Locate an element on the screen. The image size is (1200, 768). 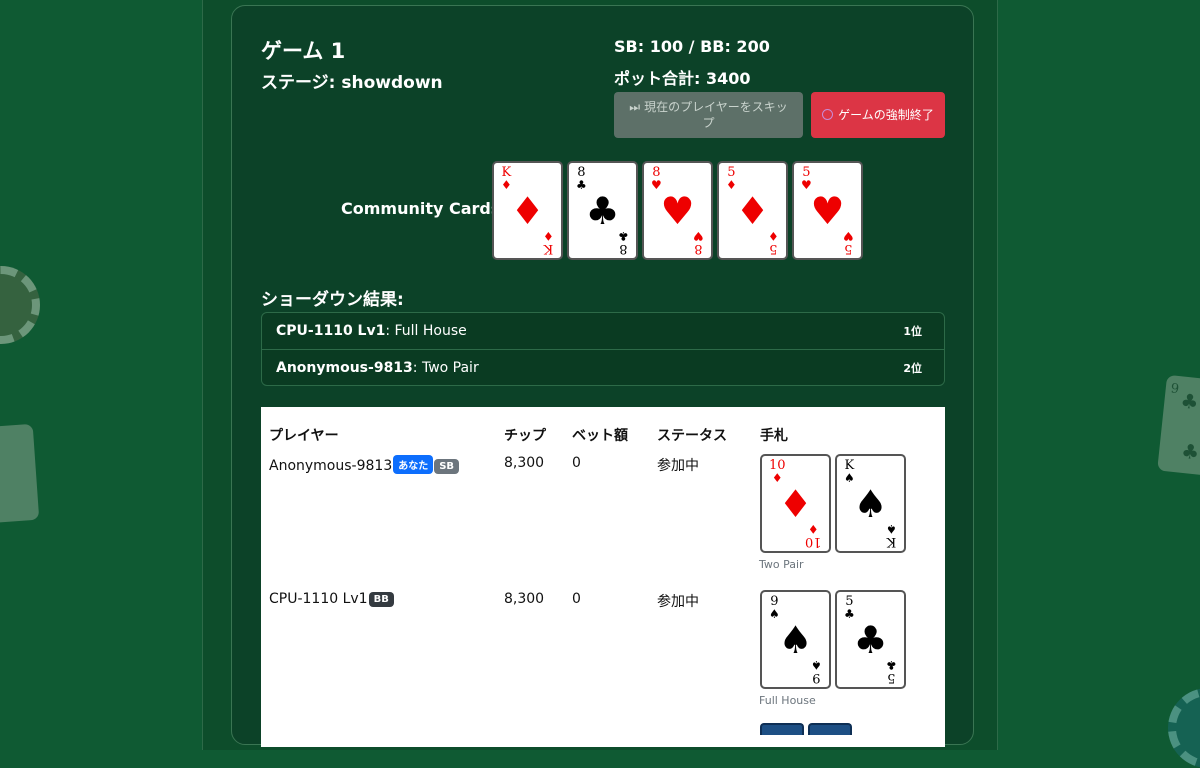
game-stage: ステージ: showdown is located at coordinates (352, 83).